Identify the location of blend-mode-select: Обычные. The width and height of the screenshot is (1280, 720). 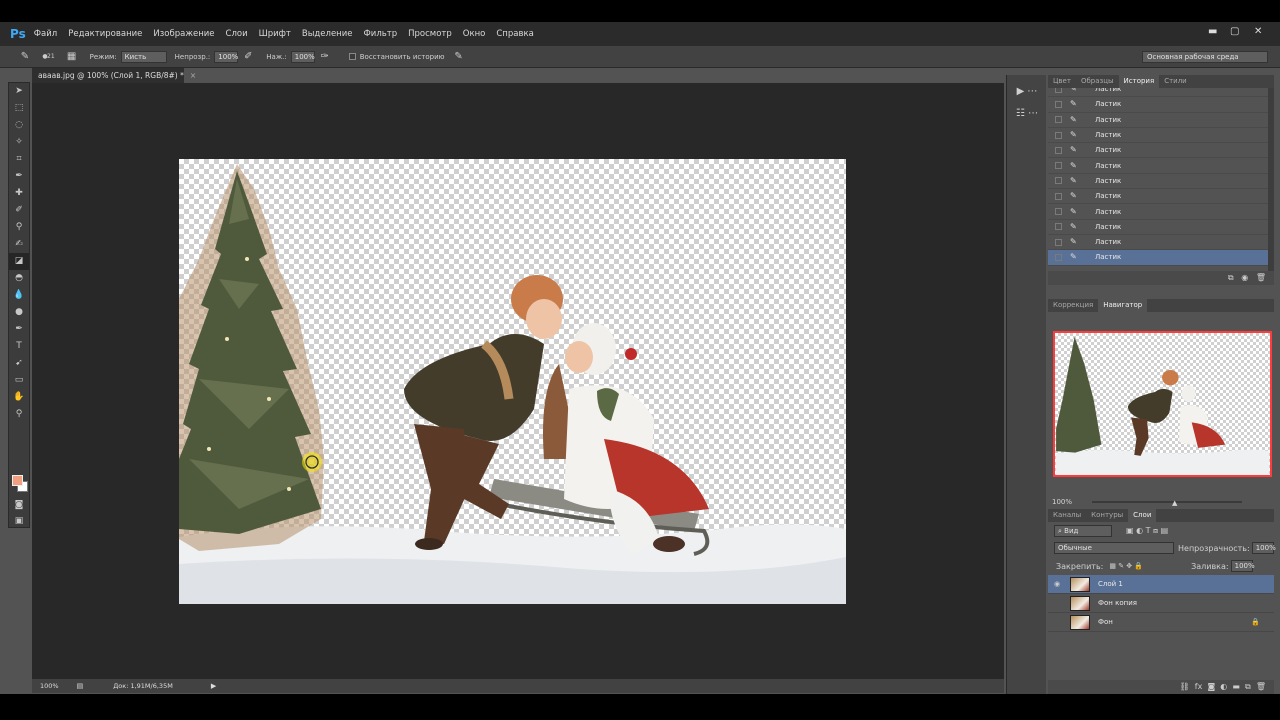
(1114, 548).